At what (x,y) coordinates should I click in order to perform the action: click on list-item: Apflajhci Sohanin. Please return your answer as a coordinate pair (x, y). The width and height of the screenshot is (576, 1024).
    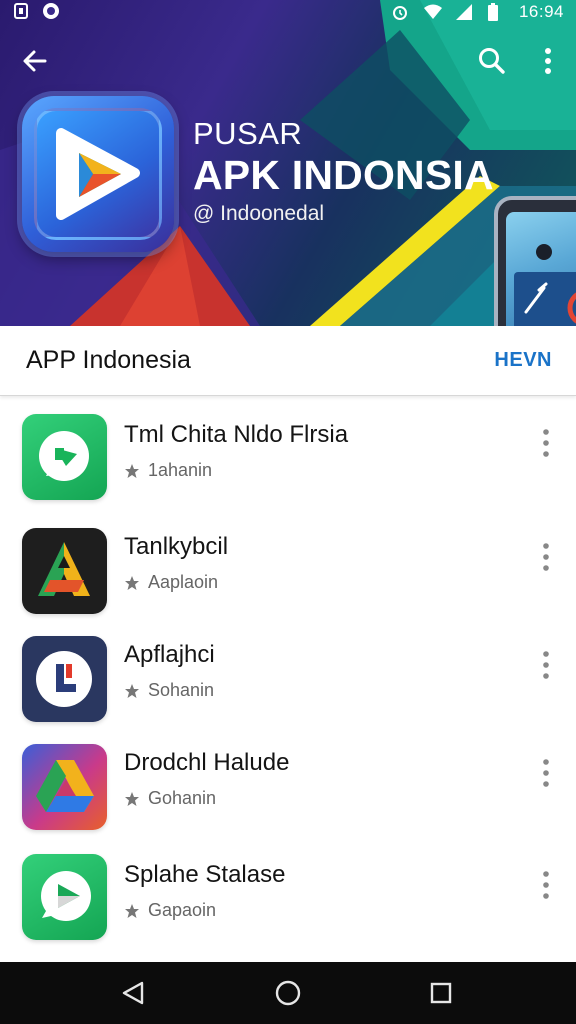
    Looking at the image, I should click on (288, 675).